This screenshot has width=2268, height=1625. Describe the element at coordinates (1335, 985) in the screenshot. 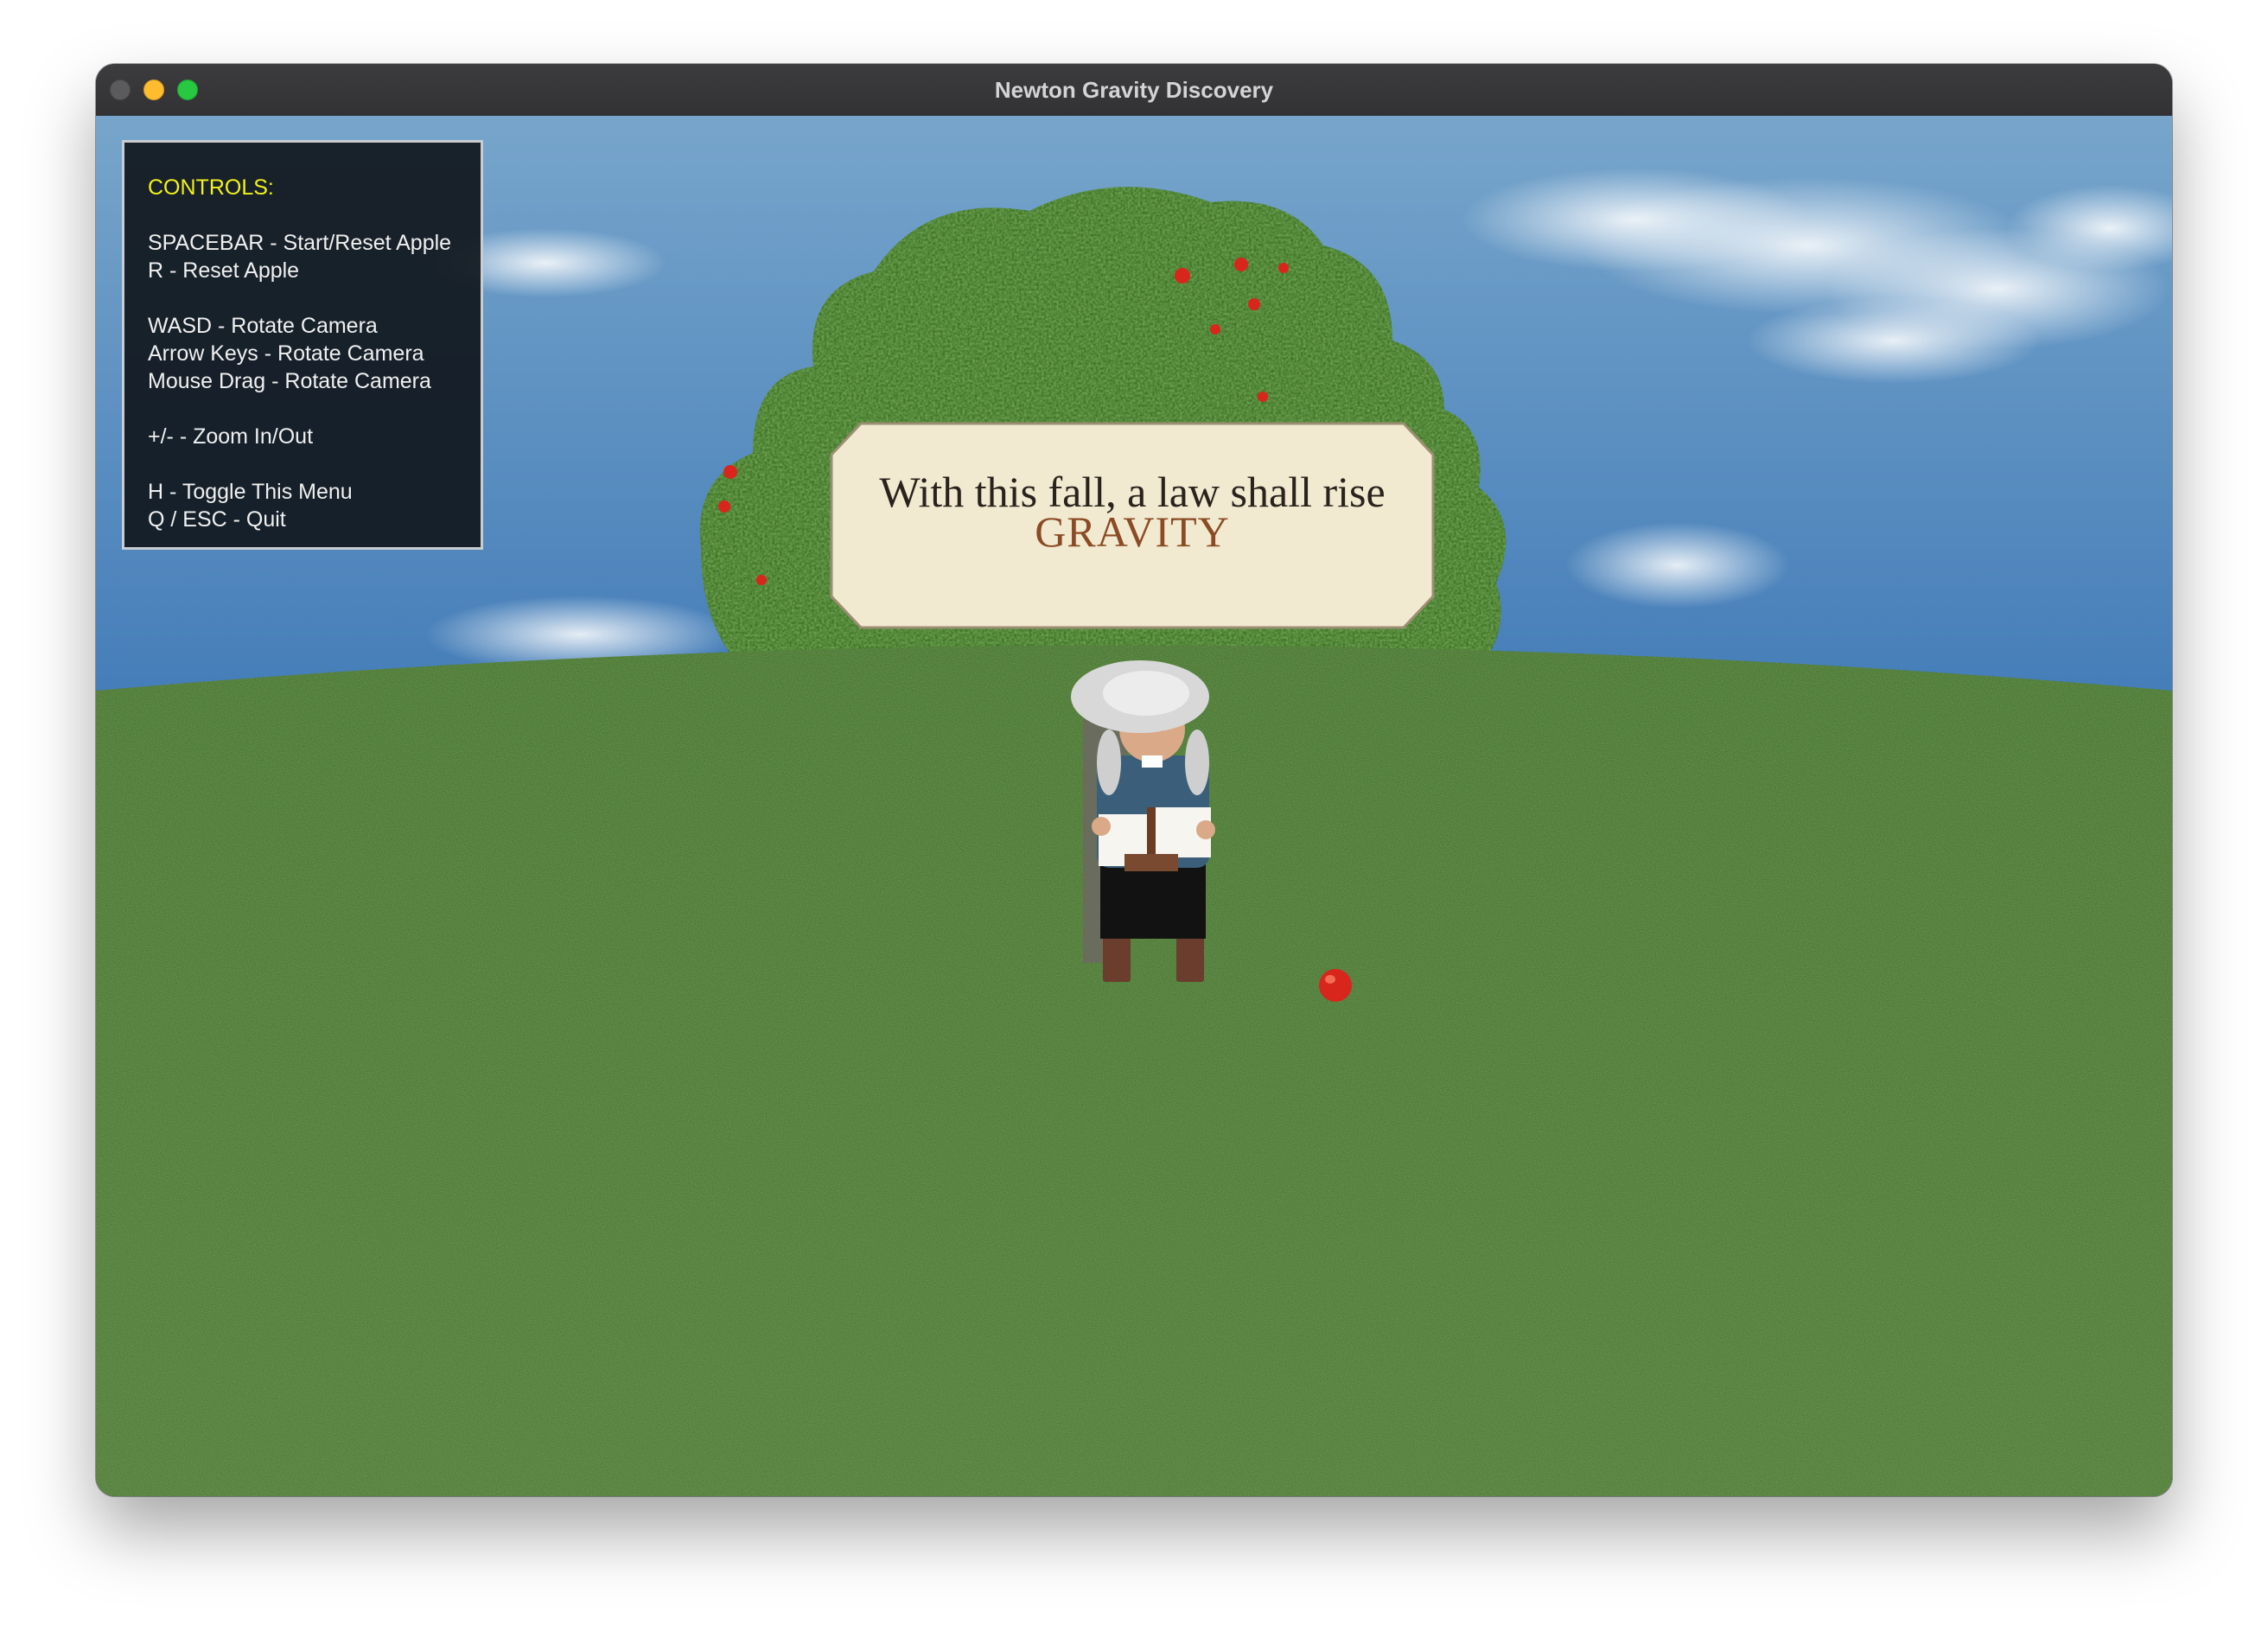

I see `apple` at that location.